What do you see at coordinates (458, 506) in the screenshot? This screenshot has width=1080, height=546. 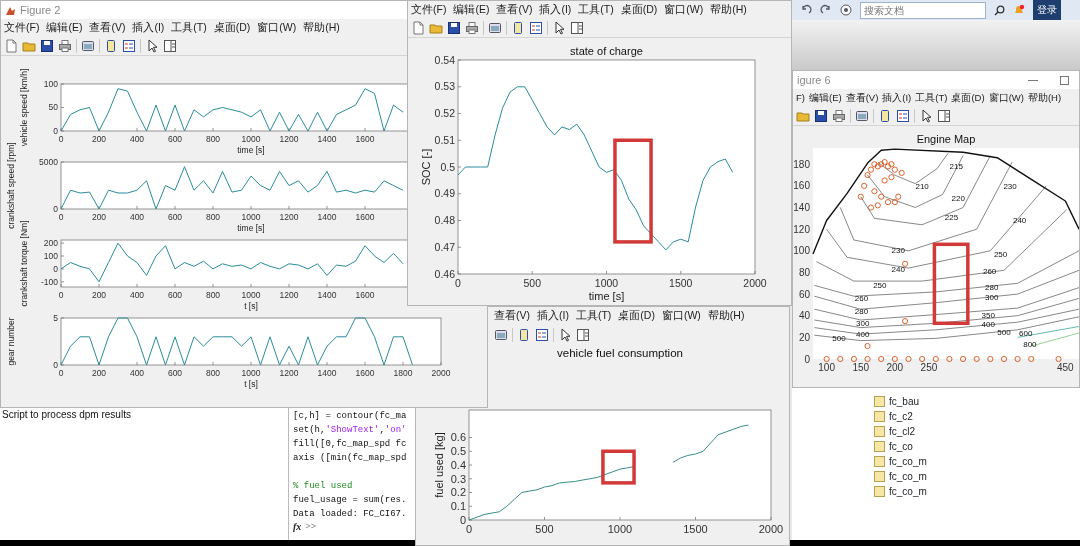 I see `tick-label: 0.1` at bounding box center [458, 506].